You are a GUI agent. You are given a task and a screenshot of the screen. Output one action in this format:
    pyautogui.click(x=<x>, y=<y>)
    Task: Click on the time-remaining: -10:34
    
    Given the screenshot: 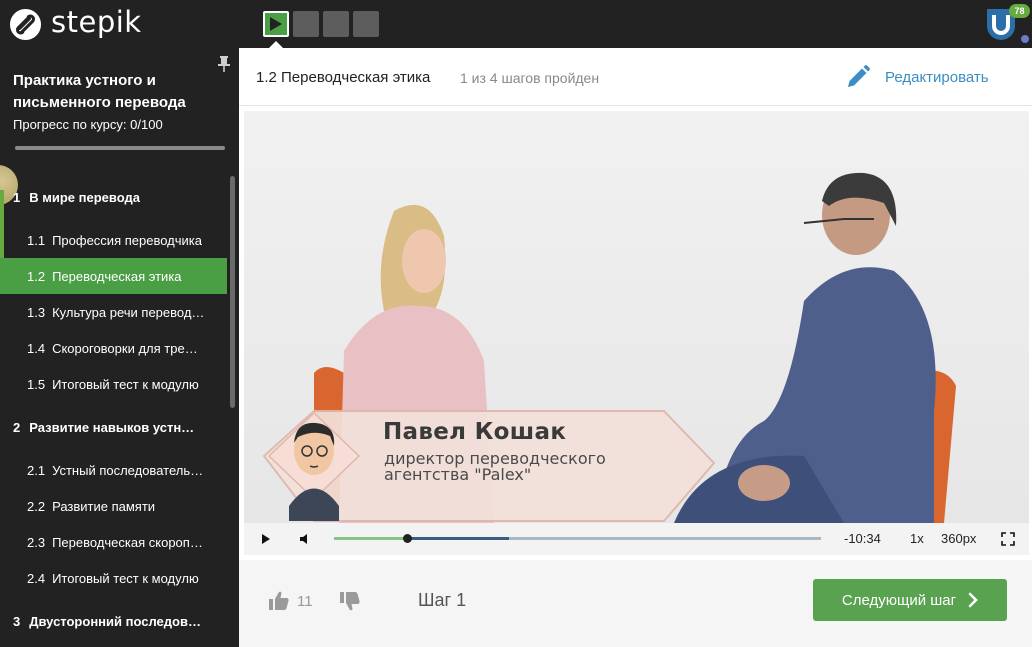 What is the action you would take?
    pyautogui.click(x=862, y=538)
    